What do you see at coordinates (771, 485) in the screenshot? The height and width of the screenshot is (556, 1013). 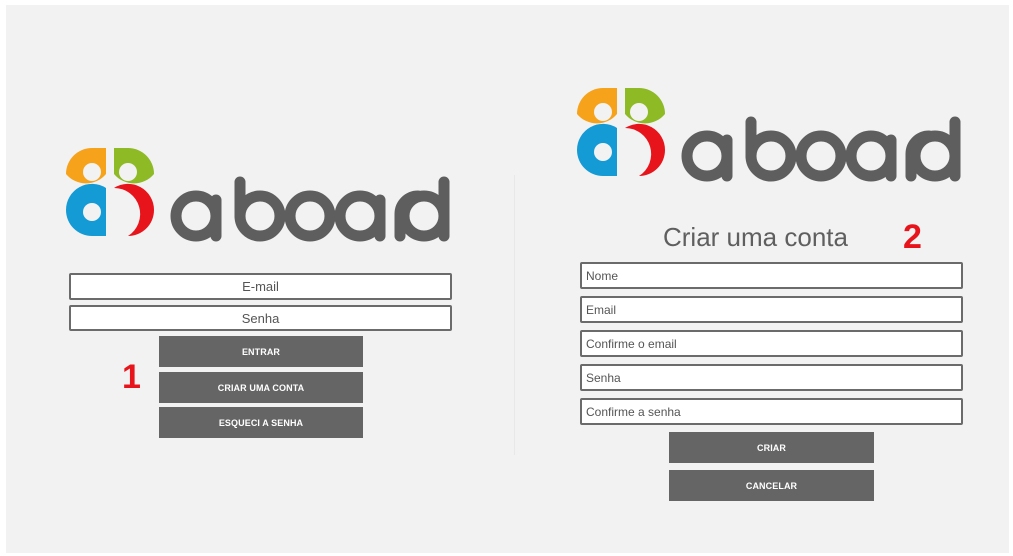 I see `cancel-button: CANCELAR` at bounding box center [771, 485].